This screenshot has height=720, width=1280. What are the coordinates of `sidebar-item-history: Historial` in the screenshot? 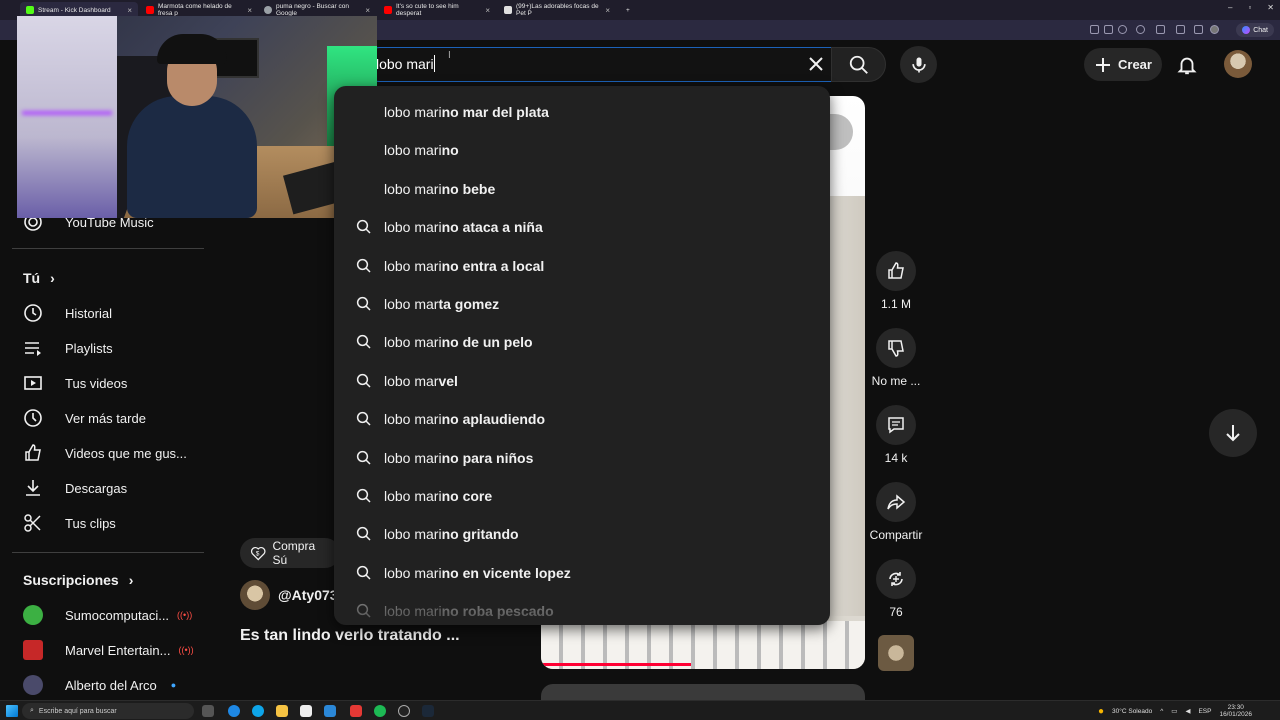 It's located at (67, 313).